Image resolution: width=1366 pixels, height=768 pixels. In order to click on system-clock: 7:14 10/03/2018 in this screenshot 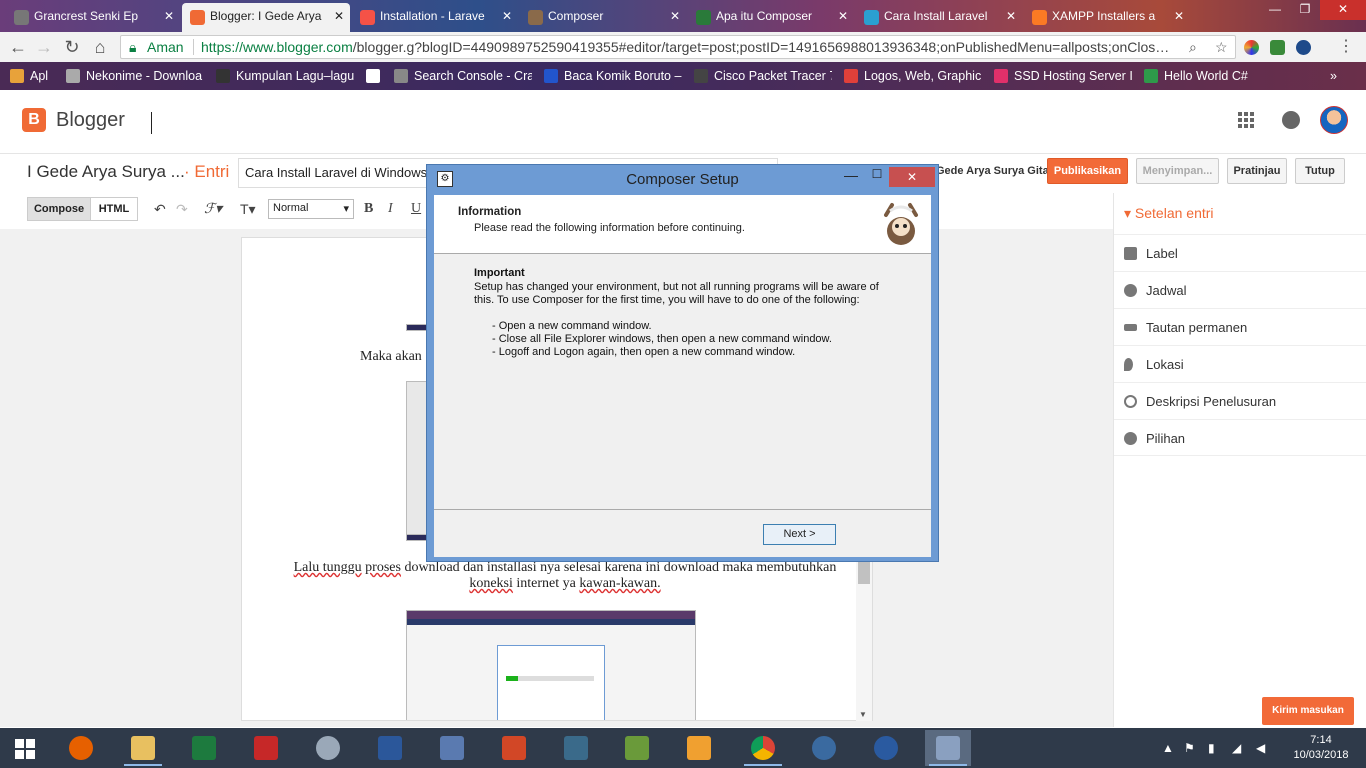, I will do `click(1321, 748)`.